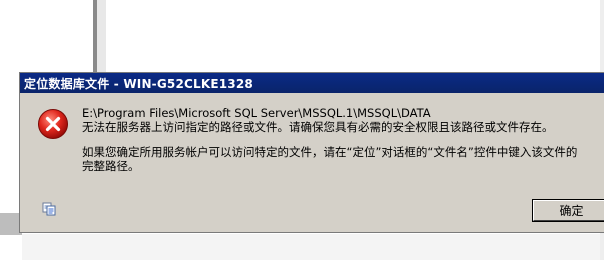 The height and width of the screenshot is (260, 604). I want to click on ok-button: 确定, so click(568, 210).